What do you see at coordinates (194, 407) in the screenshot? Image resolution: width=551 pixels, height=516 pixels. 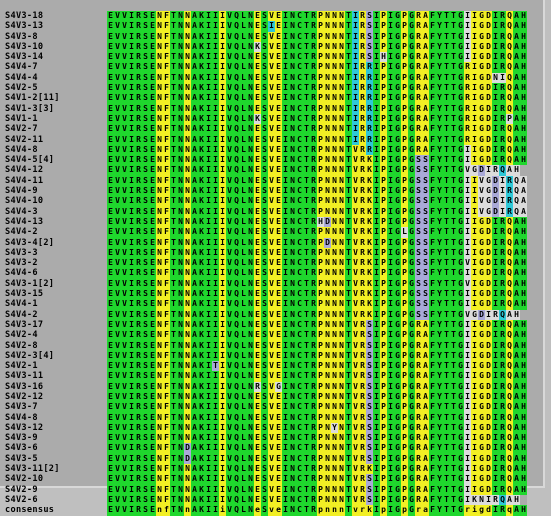 I see `residue-cell: A` at bounding box center [194, 407].